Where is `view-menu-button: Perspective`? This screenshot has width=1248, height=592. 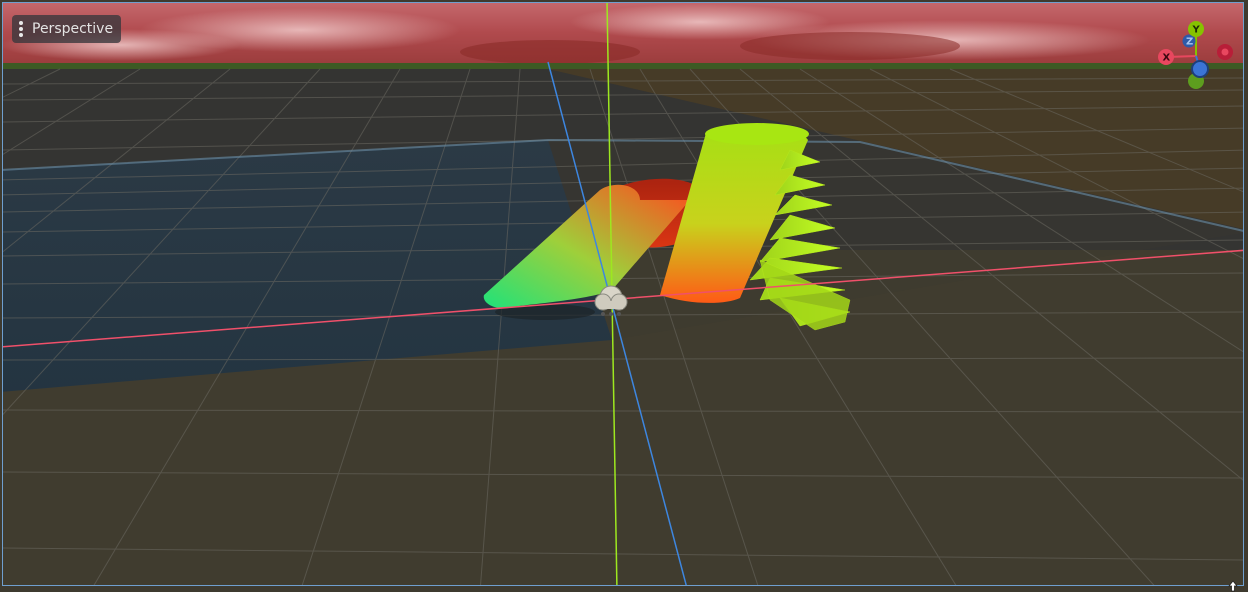
view-menu-button: Perspective is located at coordinates (67, 29).